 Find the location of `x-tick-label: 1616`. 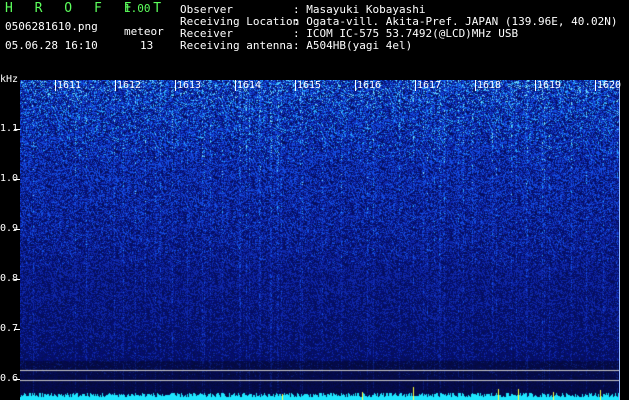

x-tick-label: 1616 is located at coordinates (369, 85).